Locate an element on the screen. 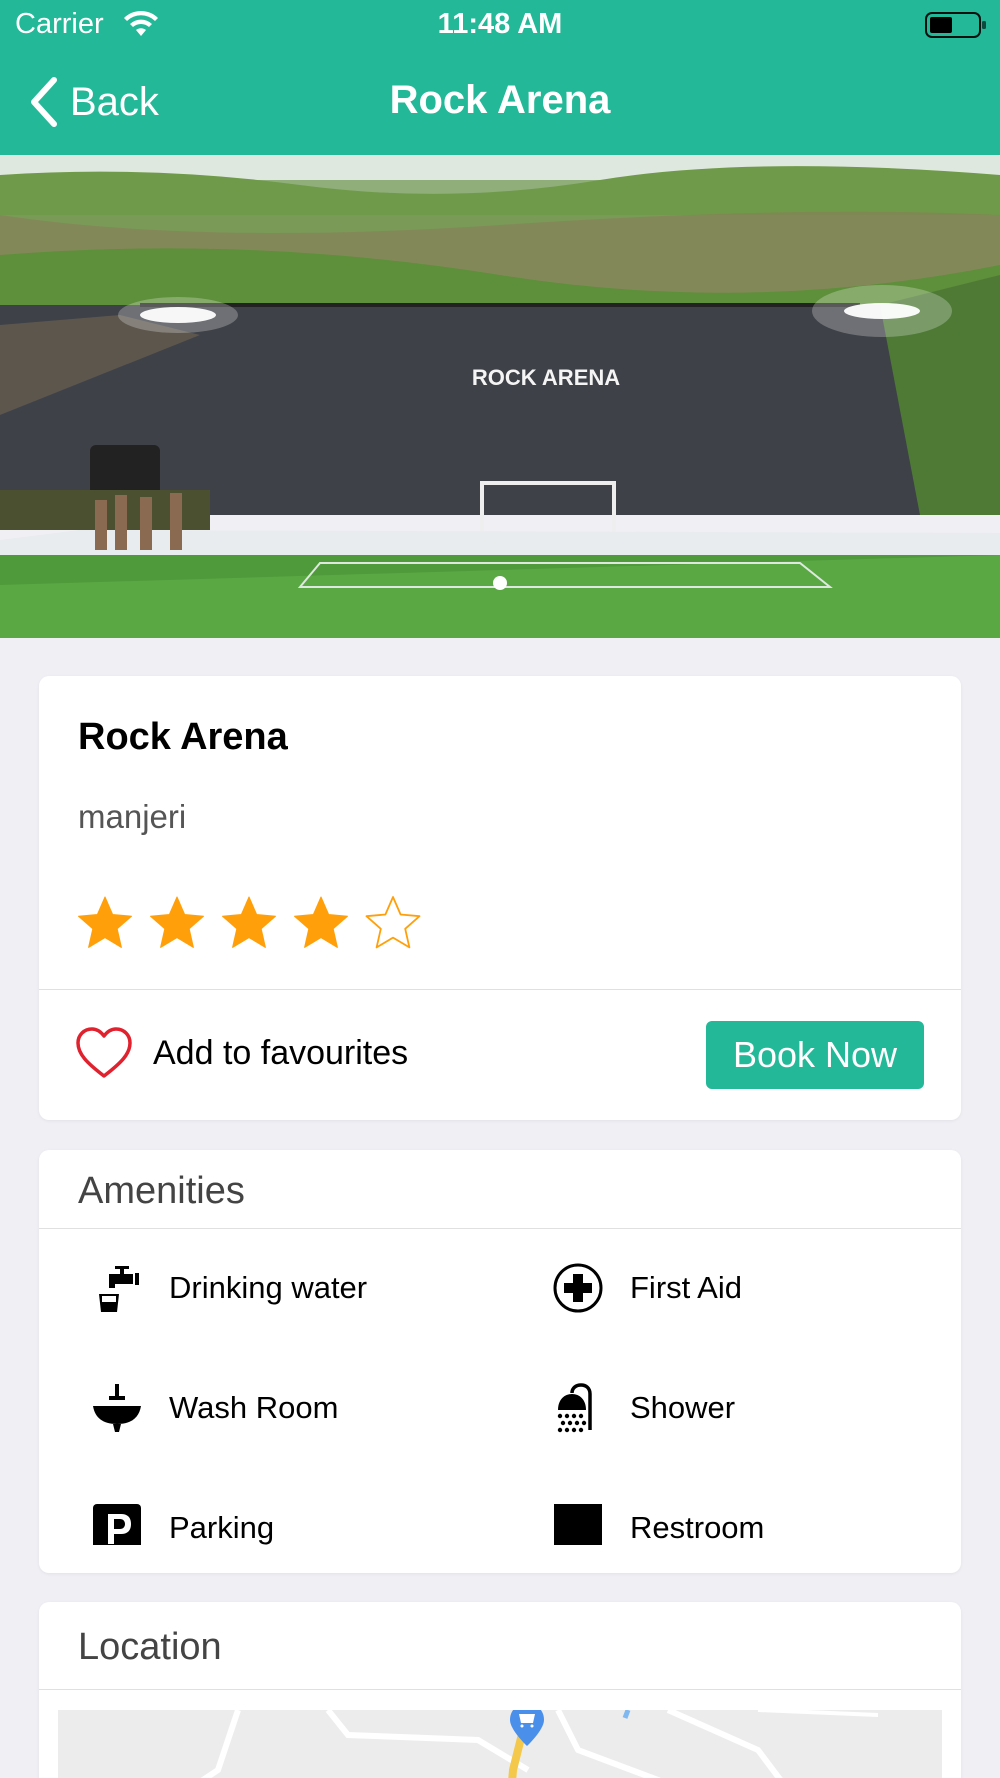 This screenshot has height=1778, width=1000. status-time: 11:48 AM is located at coordinates (500, 24).